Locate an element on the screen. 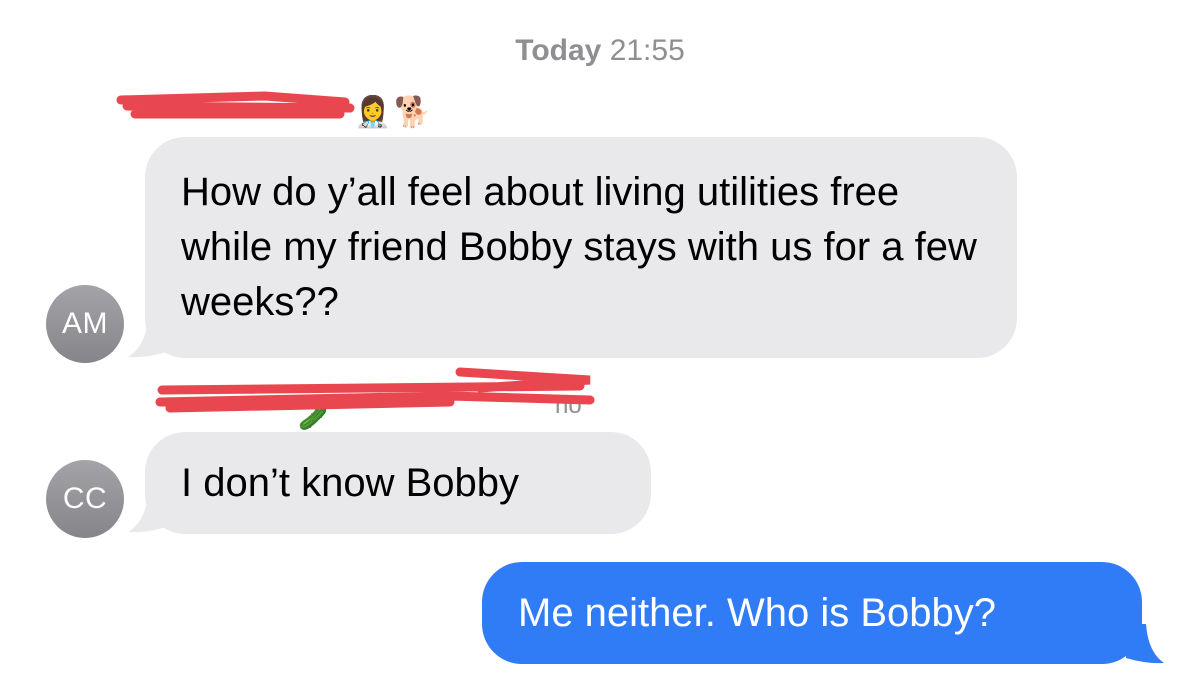 Image resolution: width=1200 pixels, height=693 pixels. message-text: Me neither. Who is Bobby? is located at coordinates (757, 613).